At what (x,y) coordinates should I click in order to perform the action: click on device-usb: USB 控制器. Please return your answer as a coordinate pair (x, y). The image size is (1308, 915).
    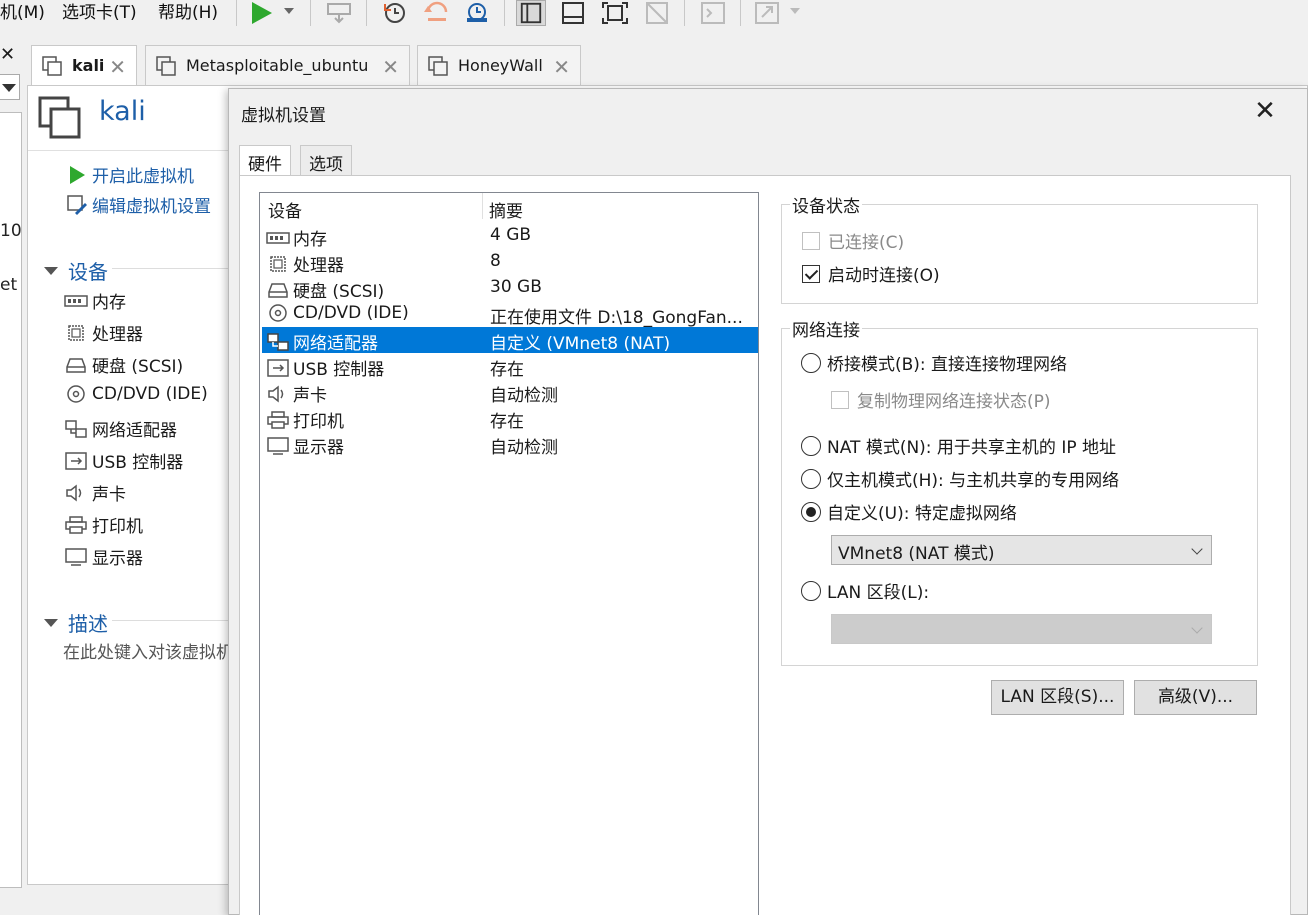
    Looking at the image, I should click on (123, 460).